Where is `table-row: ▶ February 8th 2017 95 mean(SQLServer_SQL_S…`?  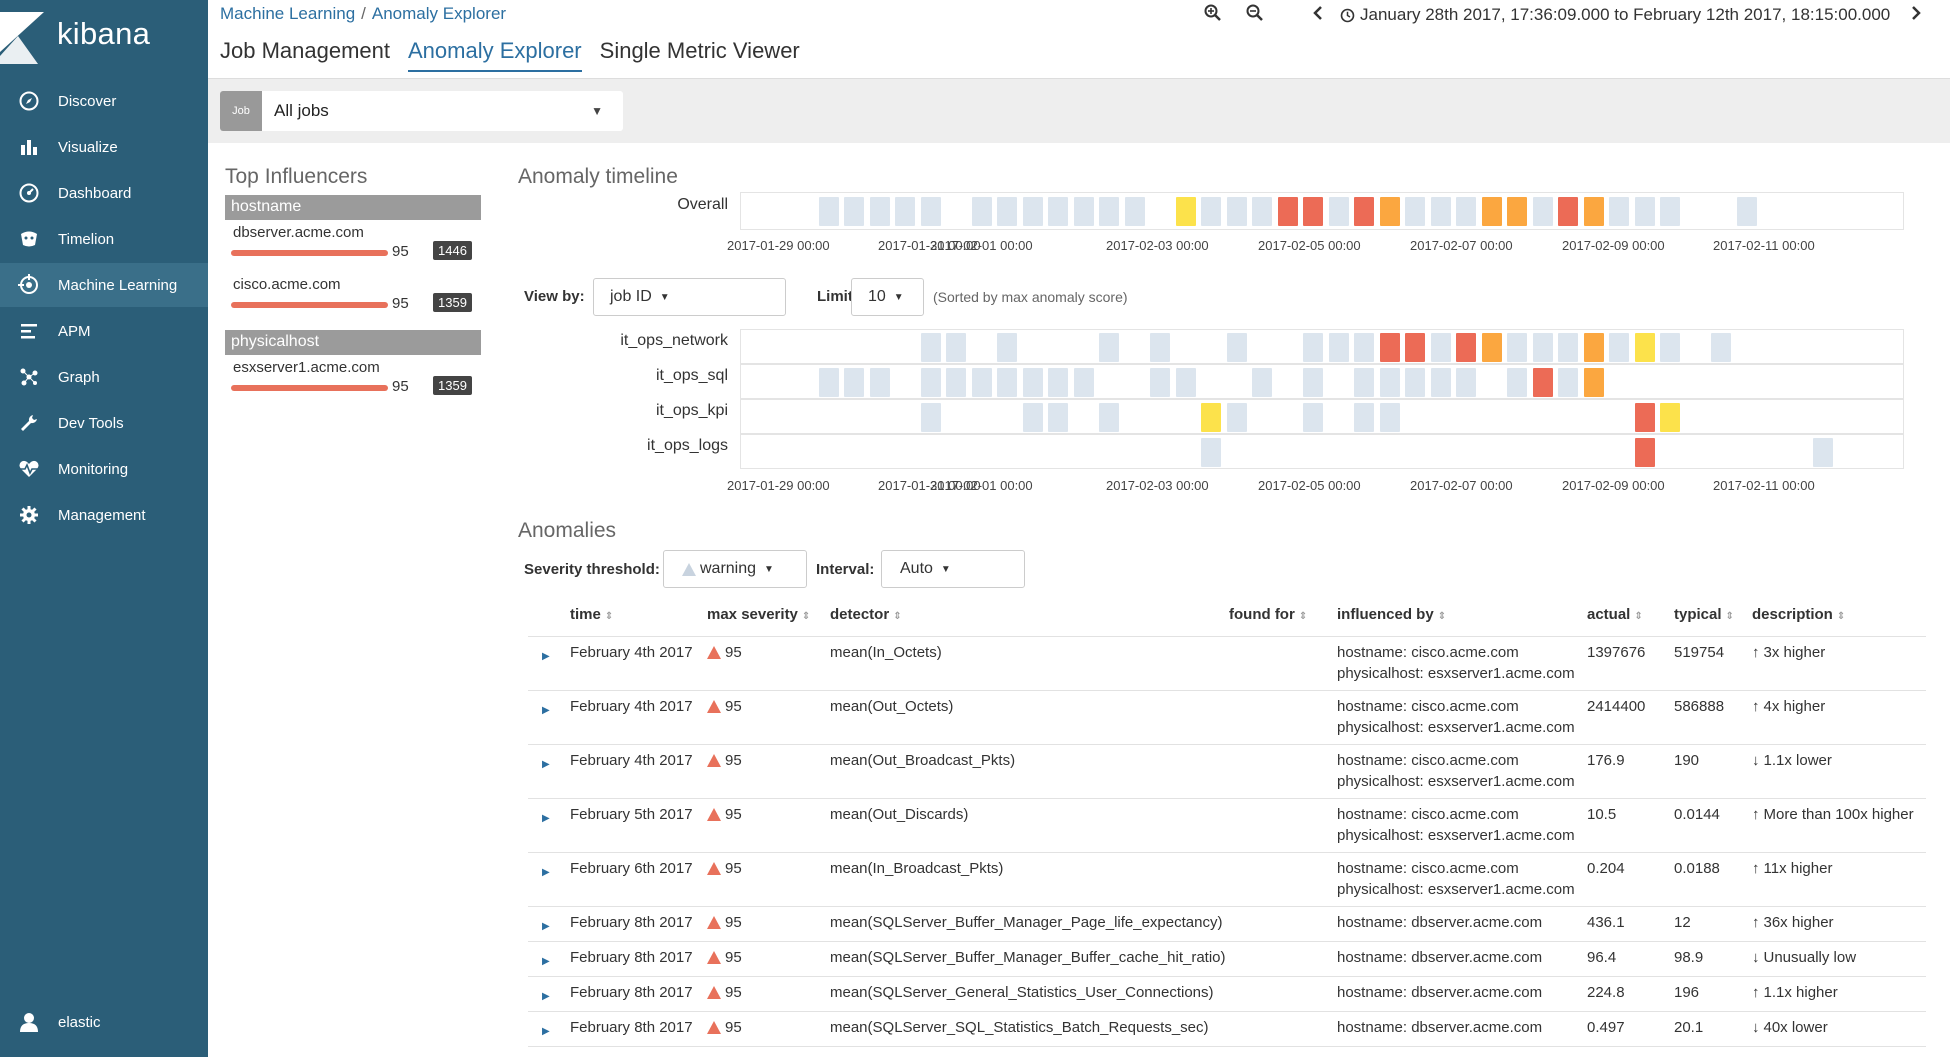
table-row: ▶ February 8th 2017 95 mean(SQLServer_SQL_S… is located at coordinates (1227, 1028).